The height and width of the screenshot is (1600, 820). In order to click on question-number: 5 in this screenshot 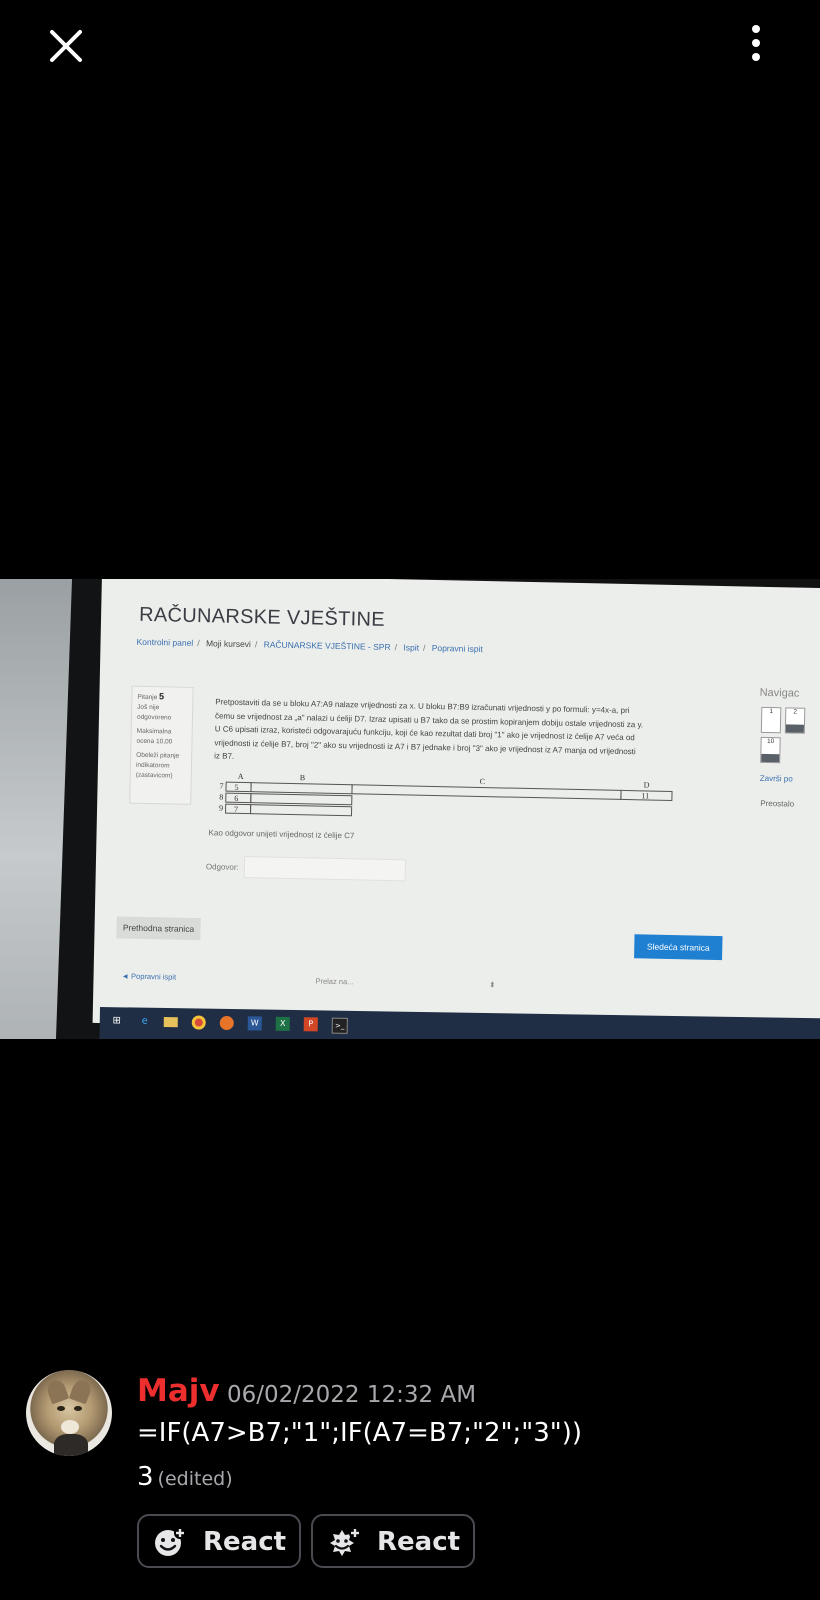, I will do `click(162, 696)`.